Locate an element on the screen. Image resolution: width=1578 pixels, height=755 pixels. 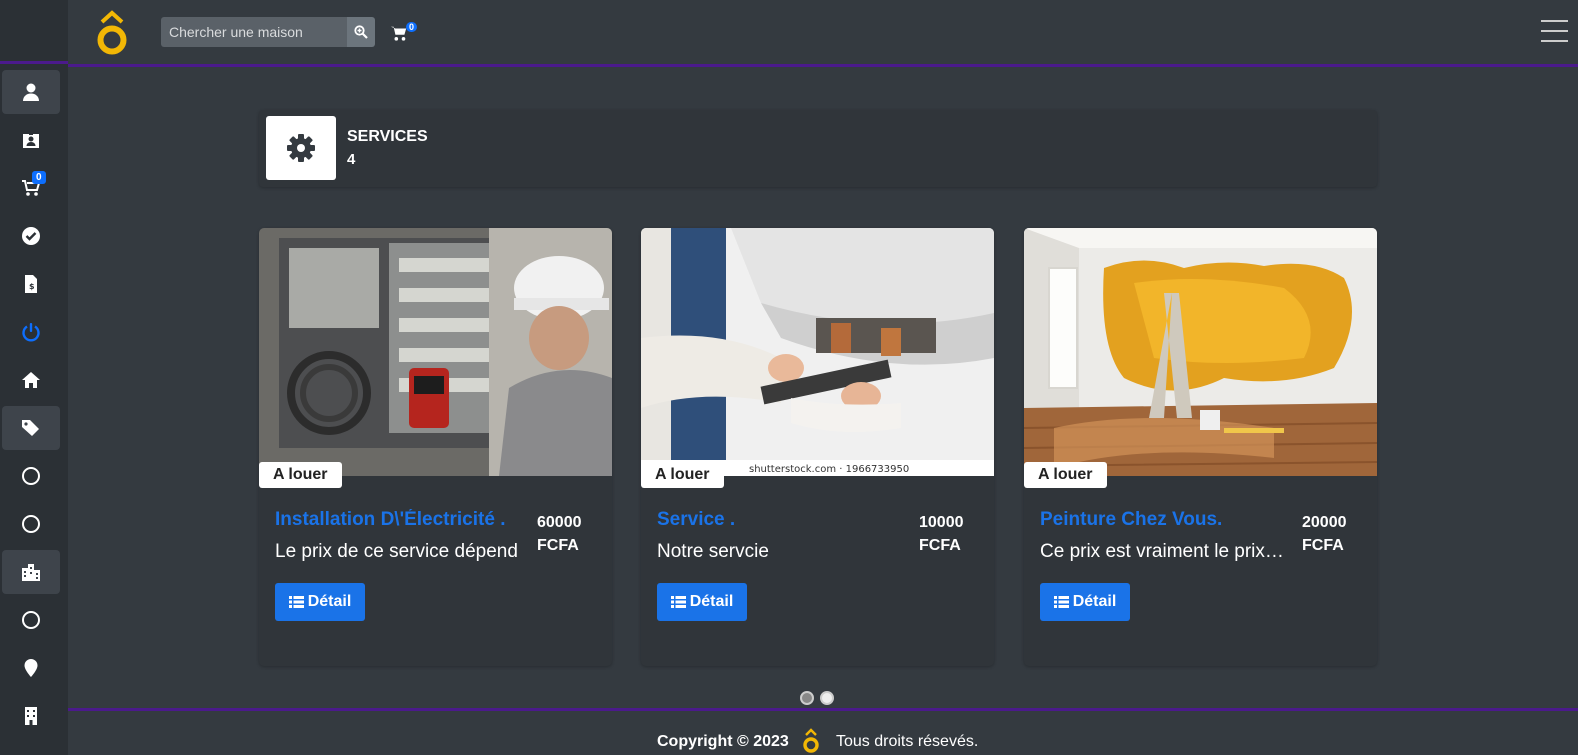
card-price: 60000 FCFA is located at coordinates (559, 534).